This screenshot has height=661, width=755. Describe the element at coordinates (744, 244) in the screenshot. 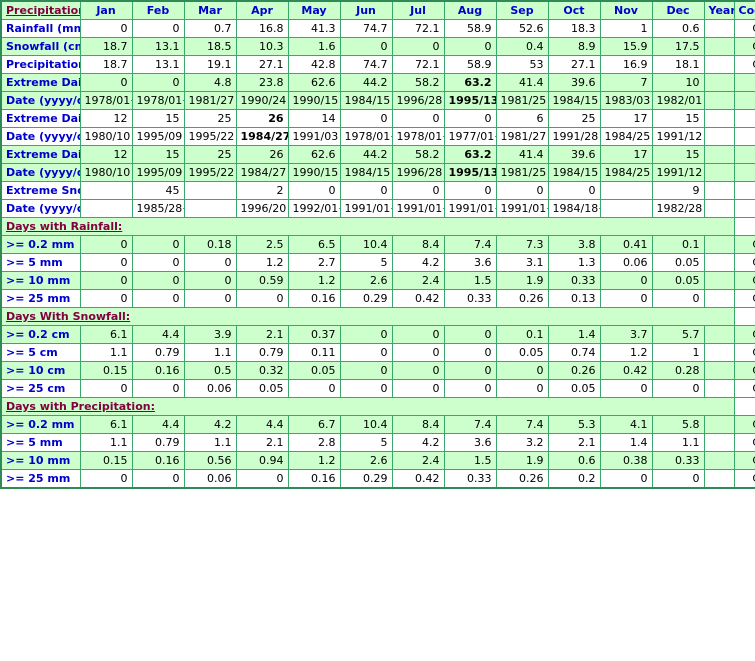

I see `cell-rain-ge-0-2-mm-code: C` at that location.